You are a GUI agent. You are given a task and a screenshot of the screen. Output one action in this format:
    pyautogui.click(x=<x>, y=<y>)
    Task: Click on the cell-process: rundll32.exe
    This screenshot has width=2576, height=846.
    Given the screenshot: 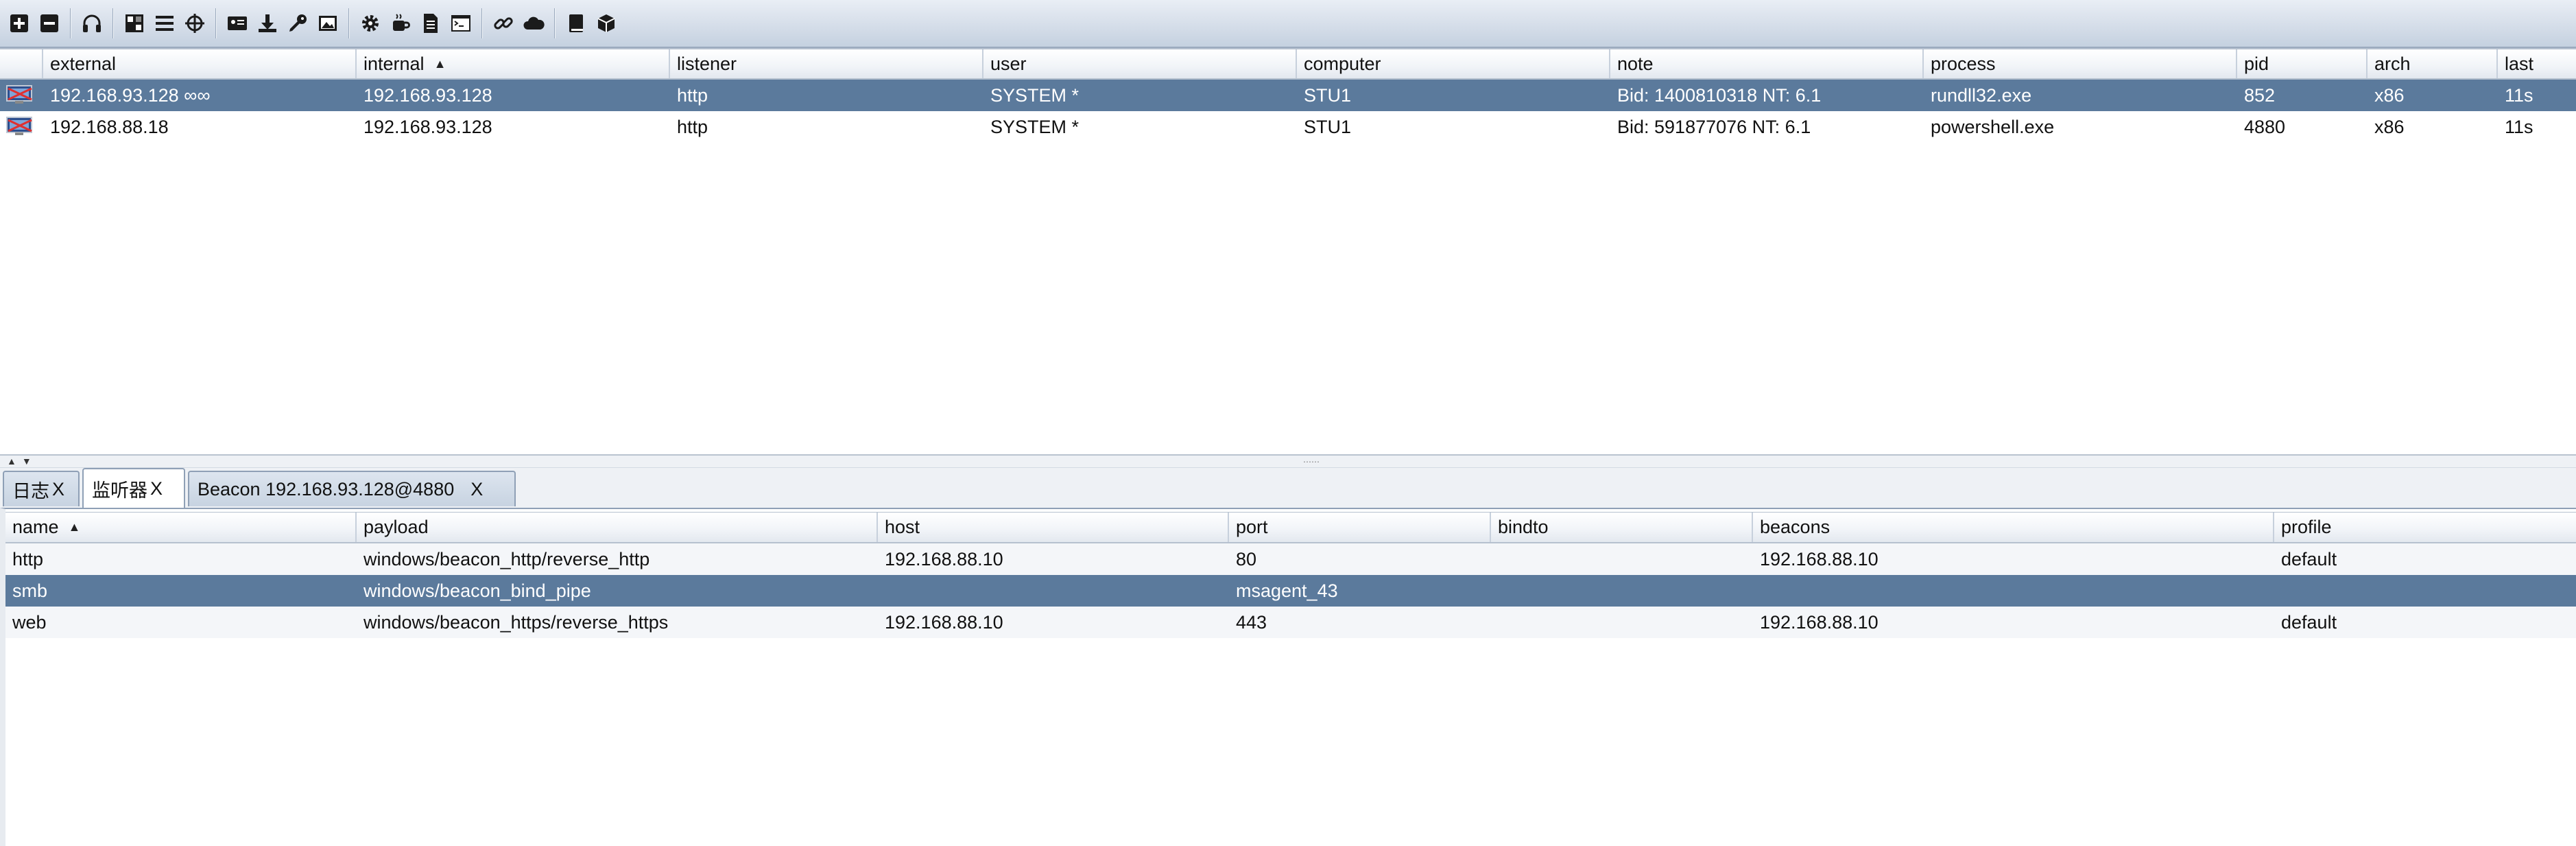 What is the action you would take?
    pyautogui.click(x=1981, y=95)
    